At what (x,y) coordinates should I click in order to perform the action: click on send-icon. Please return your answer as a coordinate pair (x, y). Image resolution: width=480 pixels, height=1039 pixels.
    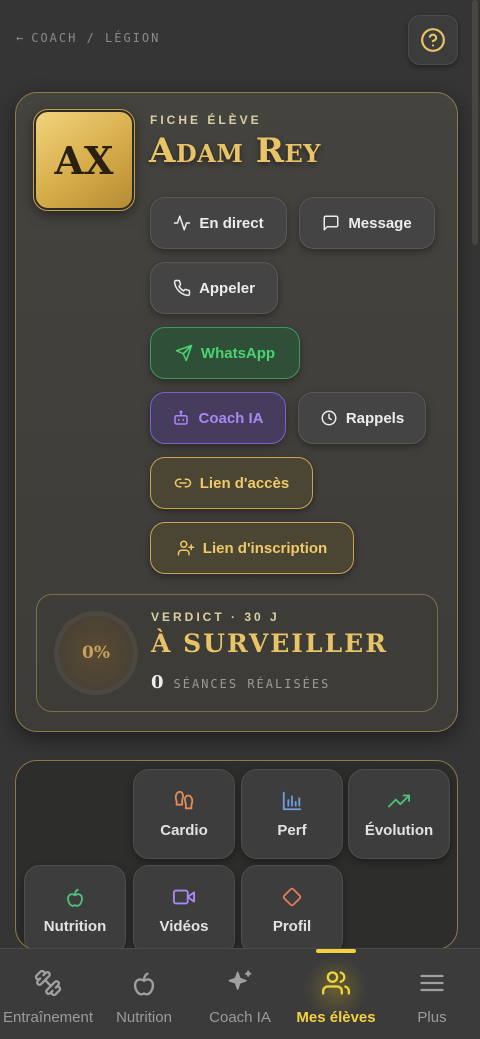
    Looking at the image, I should click on (184, 353).